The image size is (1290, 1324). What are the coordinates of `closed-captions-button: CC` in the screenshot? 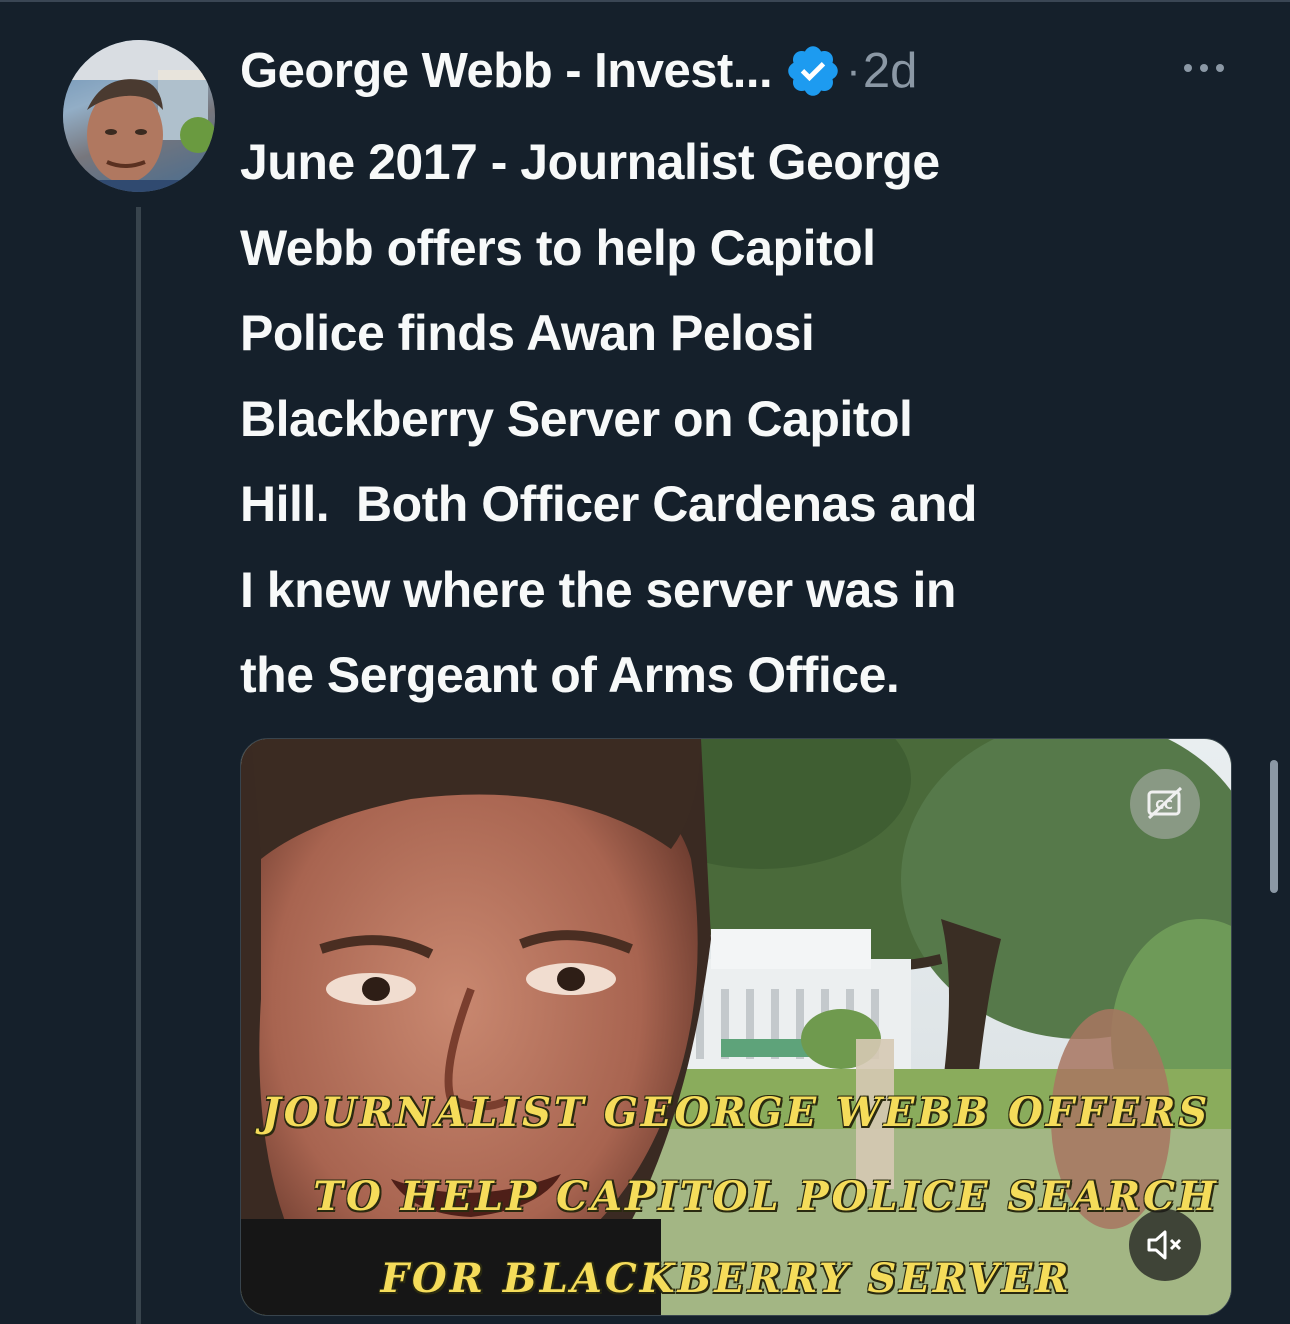 It's located at (1165, 804).